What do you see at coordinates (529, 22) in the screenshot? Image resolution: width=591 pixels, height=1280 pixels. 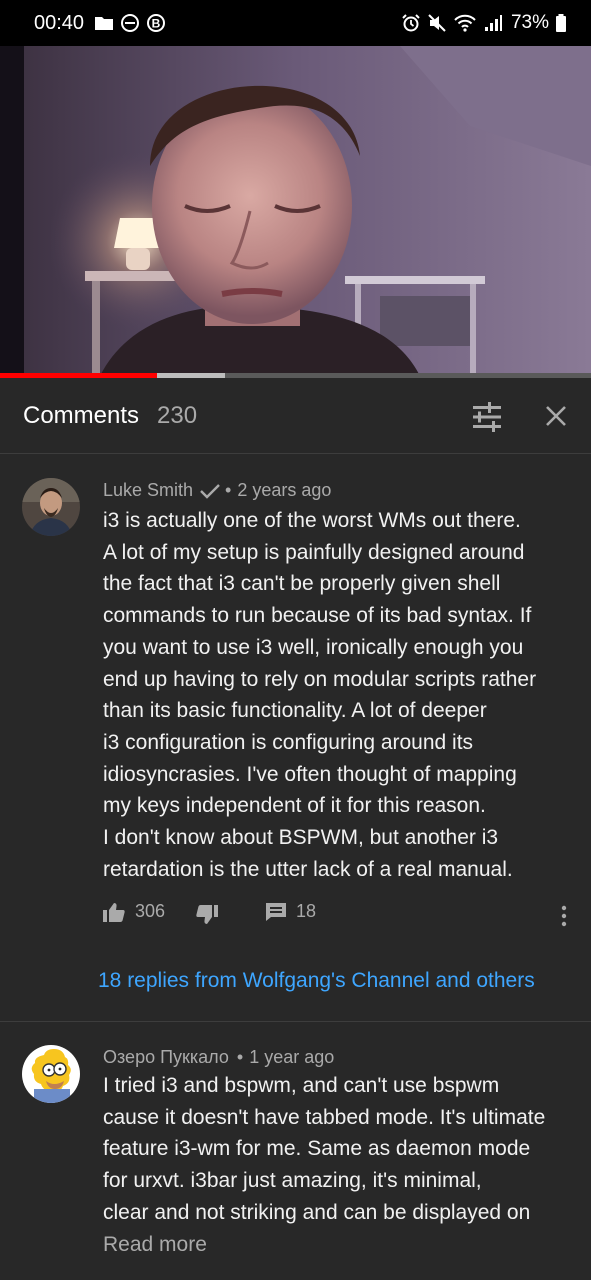 I see `battery-percent: 73%` at bounding box center [529, 22].